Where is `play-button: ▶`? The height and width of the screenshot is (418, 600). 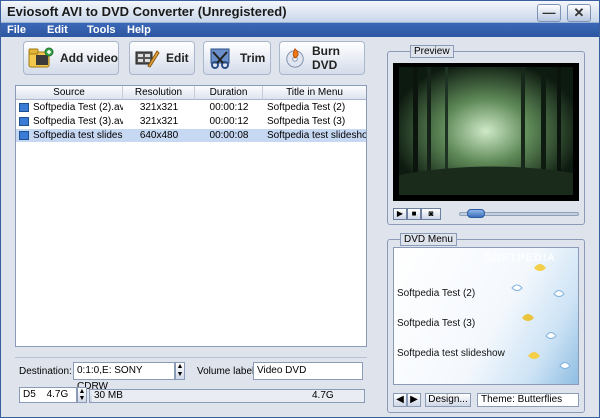 play-button: ▶ is located at coordinates (400, 214).